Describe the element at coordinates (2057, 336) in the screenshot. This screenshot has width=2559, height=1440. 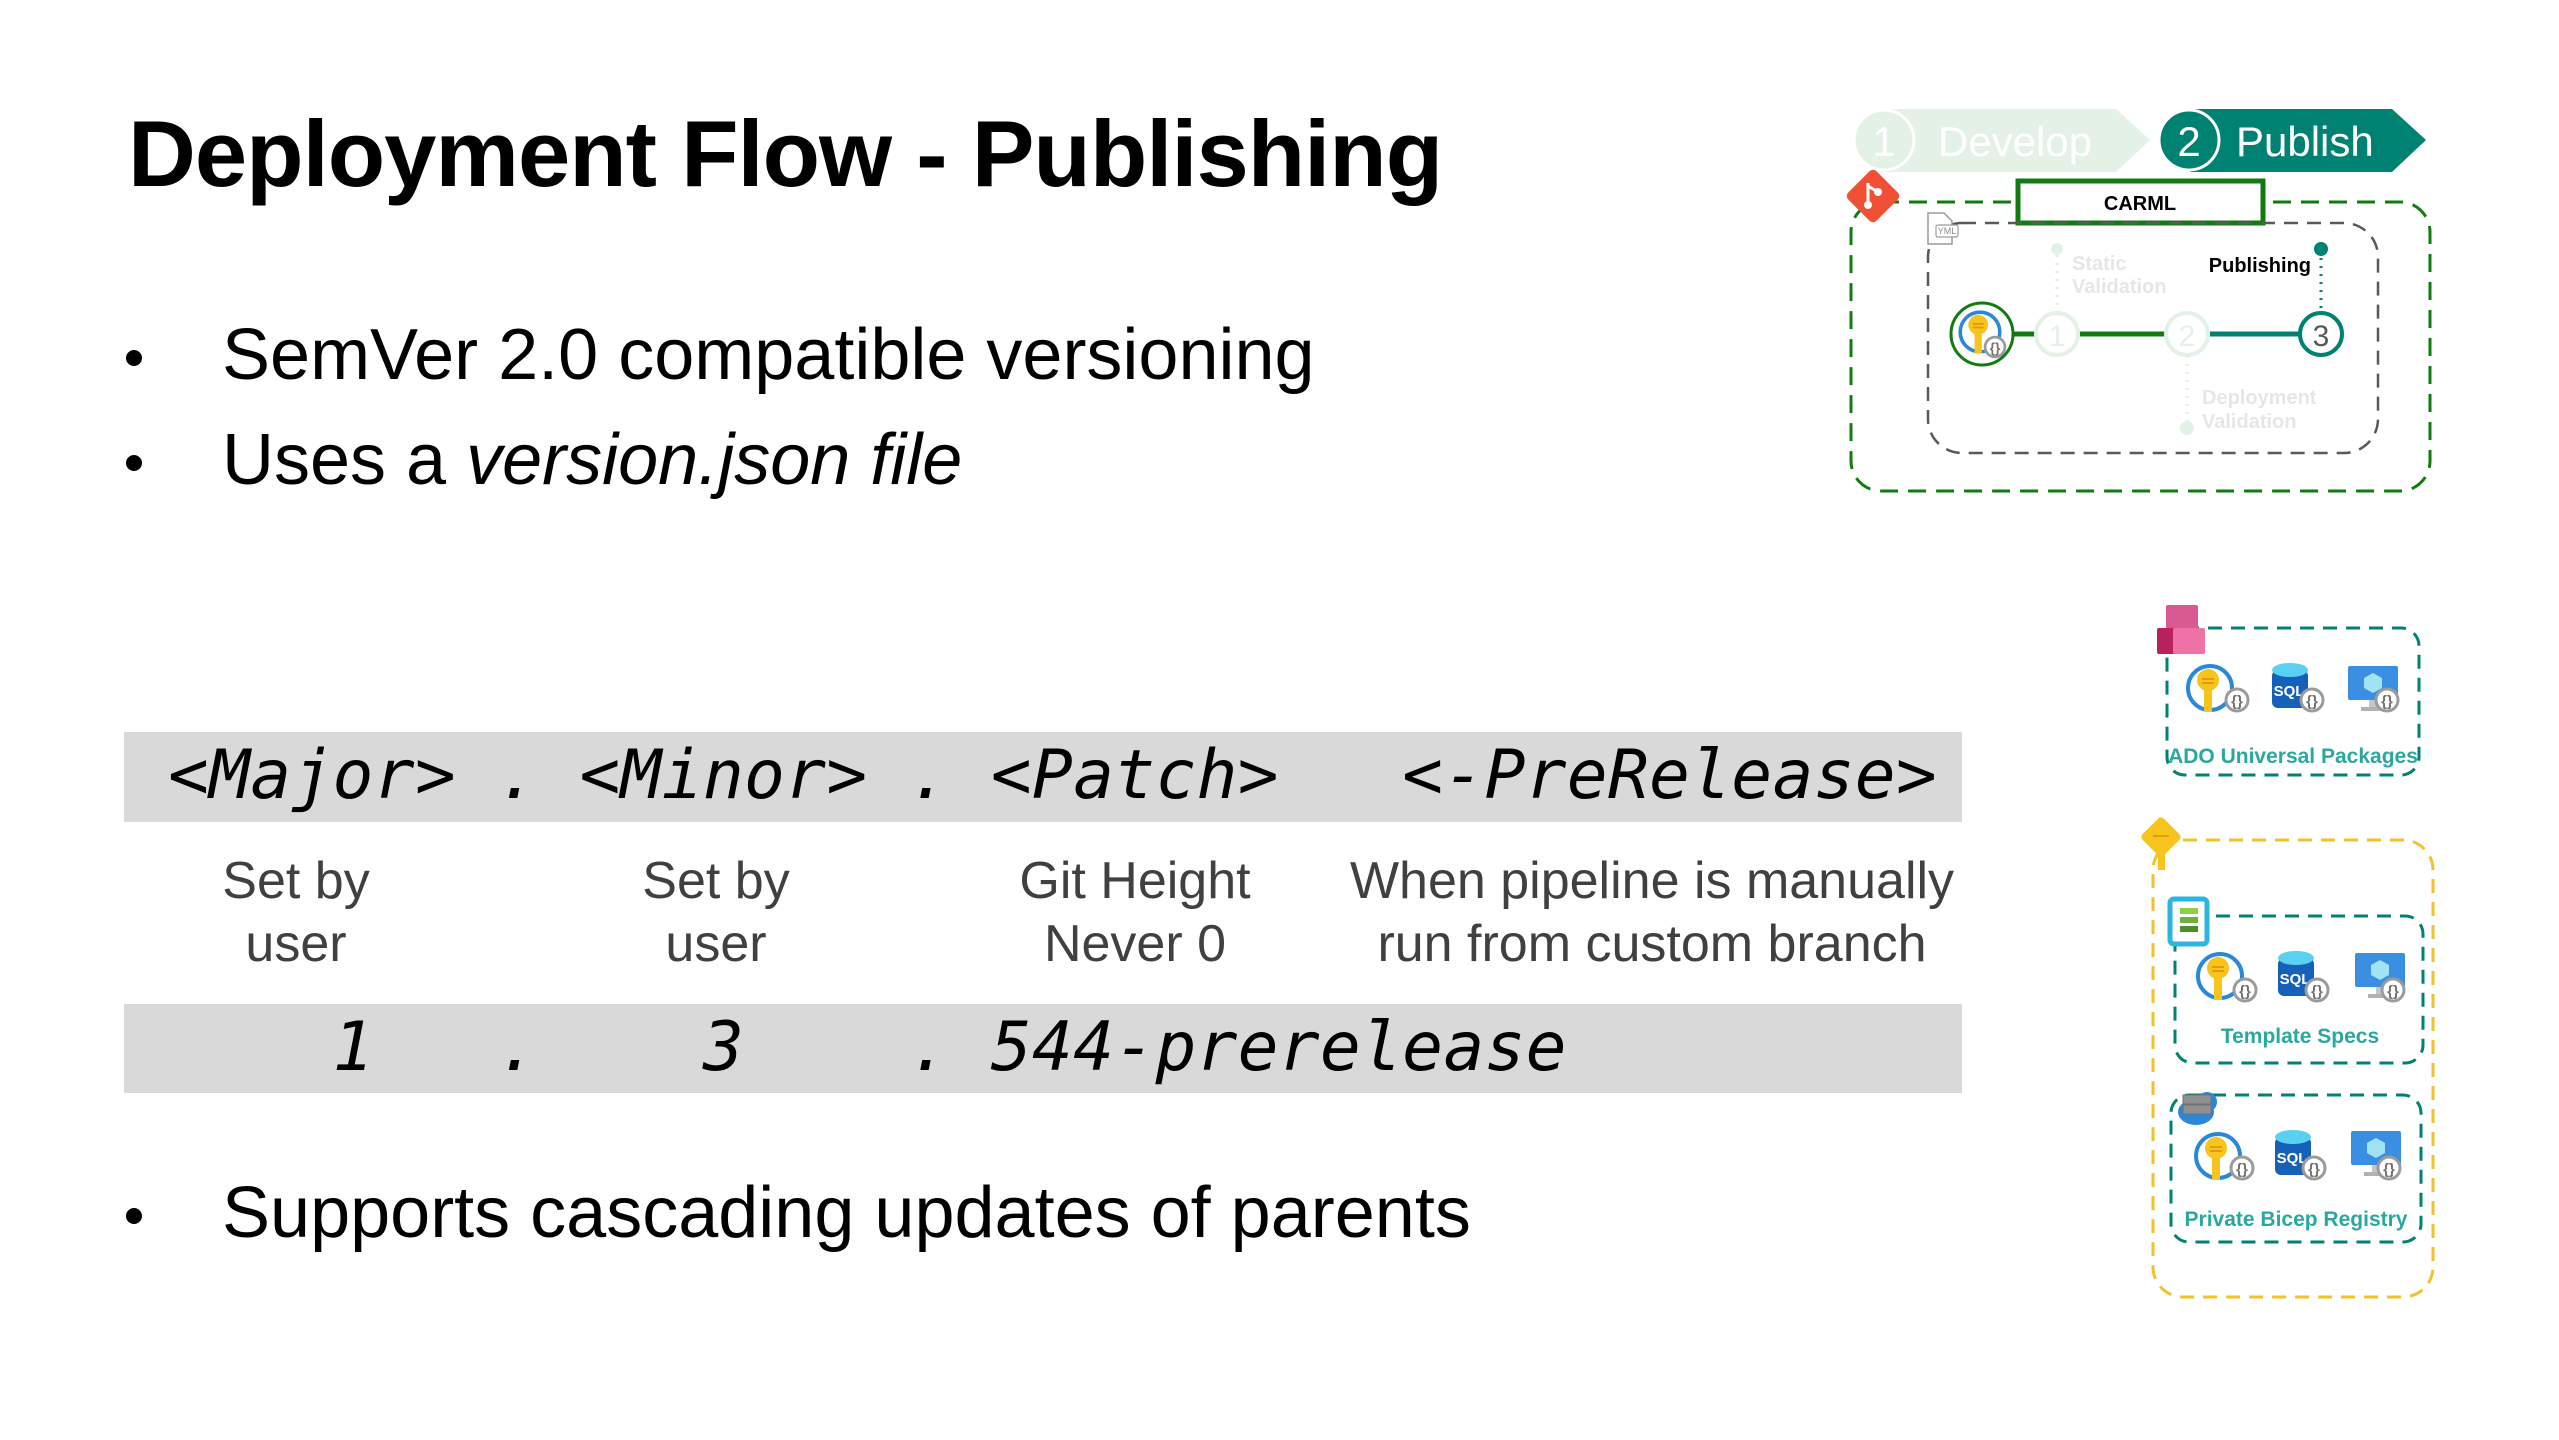
I see `step-number: 1` at that location.